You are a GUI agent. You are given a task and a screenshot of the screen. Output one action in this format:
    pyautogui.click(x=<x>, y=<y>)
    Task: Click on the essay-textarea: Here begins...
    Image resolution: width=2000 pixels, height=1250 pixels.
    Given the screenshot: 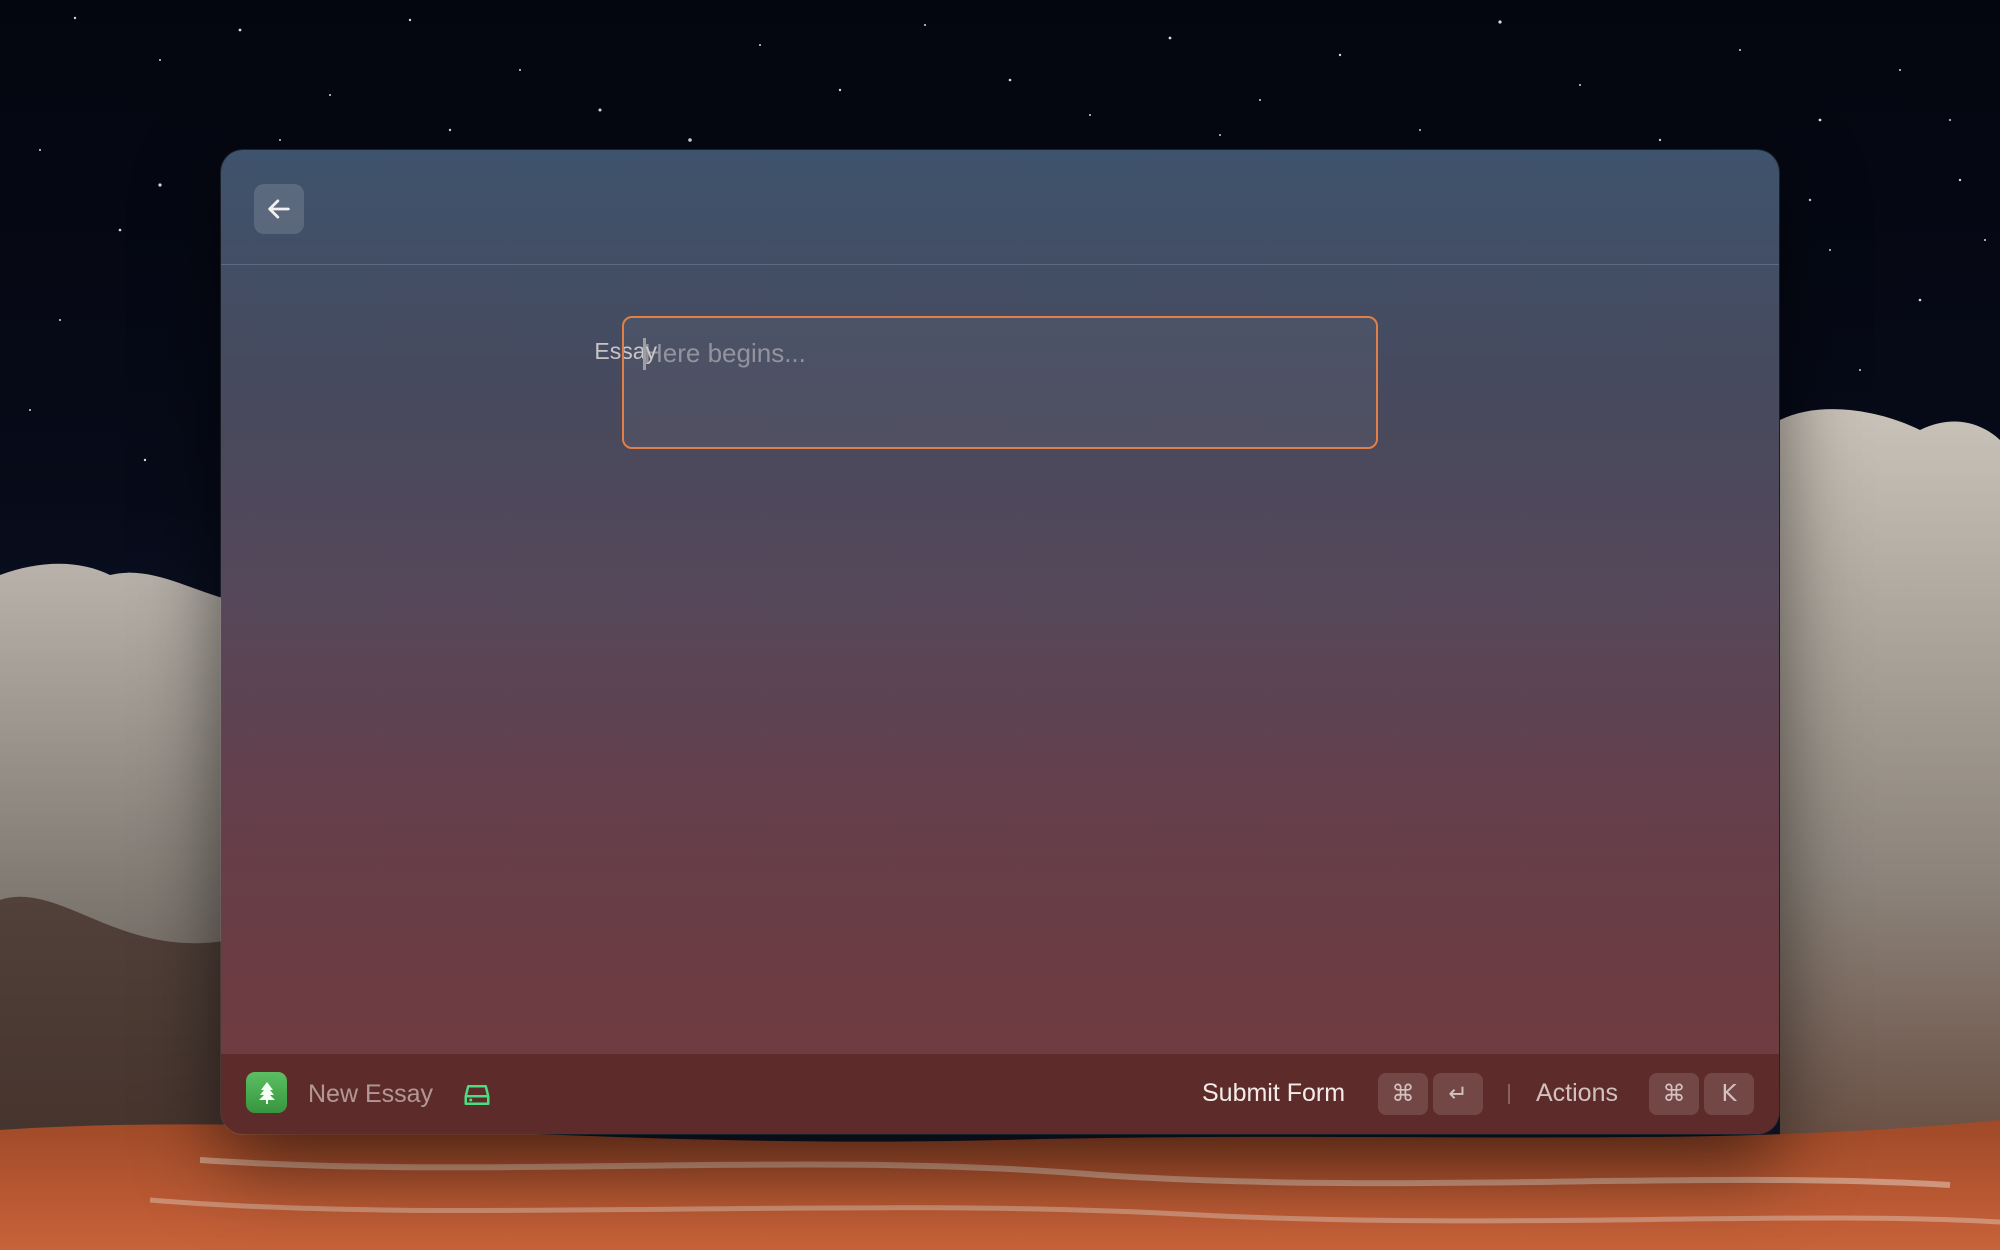 What is the action you would take?
    pyautogui.click(x=1000, y=382)
    